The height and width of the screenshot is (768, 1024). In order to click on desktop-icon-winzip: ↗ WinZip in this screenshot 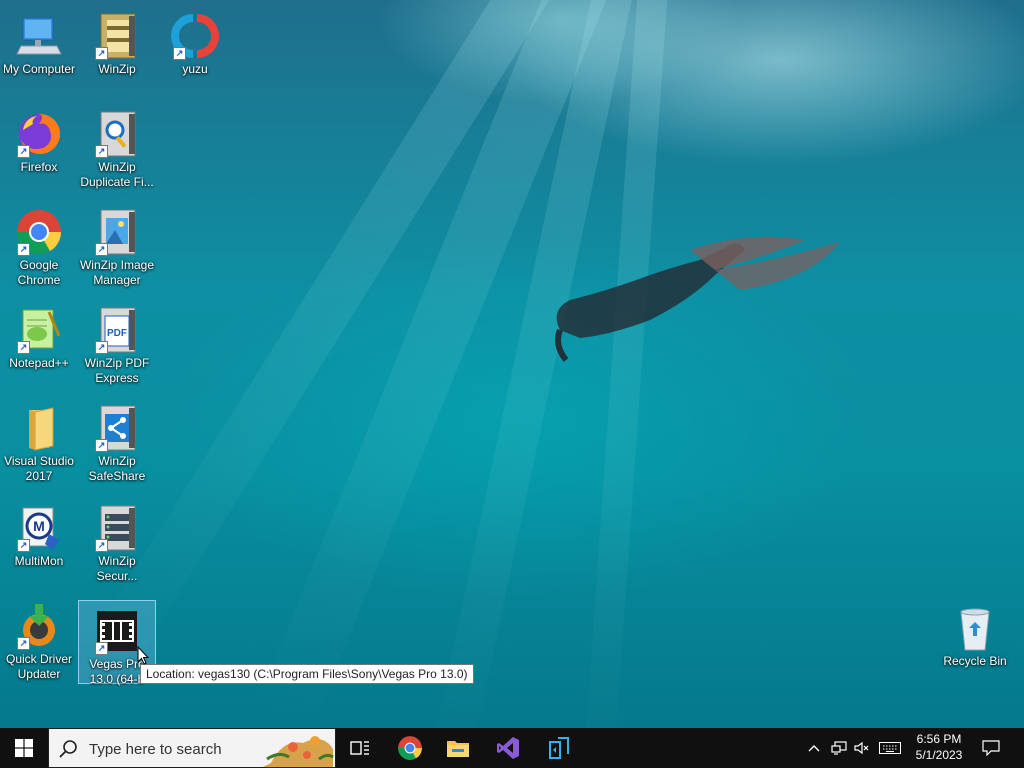, I will do `click(117, 54)`.